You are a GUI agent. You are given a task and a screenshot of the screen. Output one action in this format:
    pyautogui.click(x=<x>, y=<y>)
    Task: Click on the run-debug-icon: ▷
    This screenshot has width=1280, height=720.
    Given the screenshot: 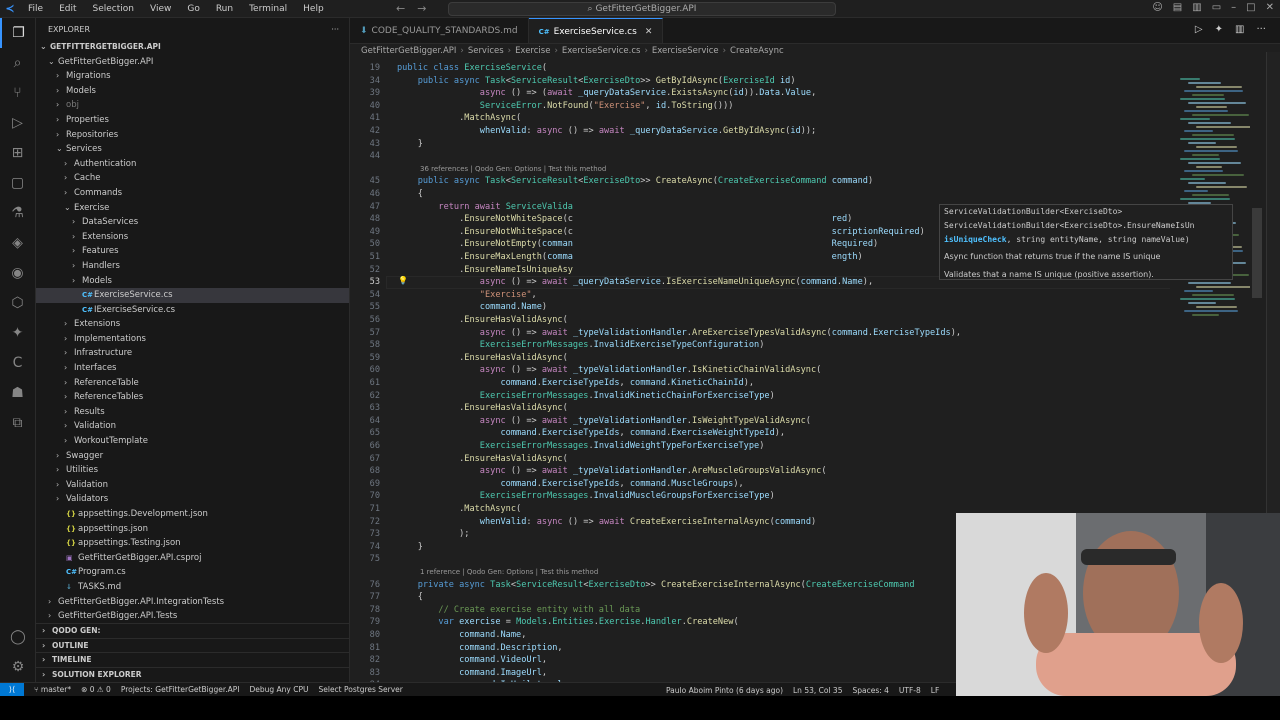 What is the action you would take?
    pyautogui.click(x=17, y=123)
    